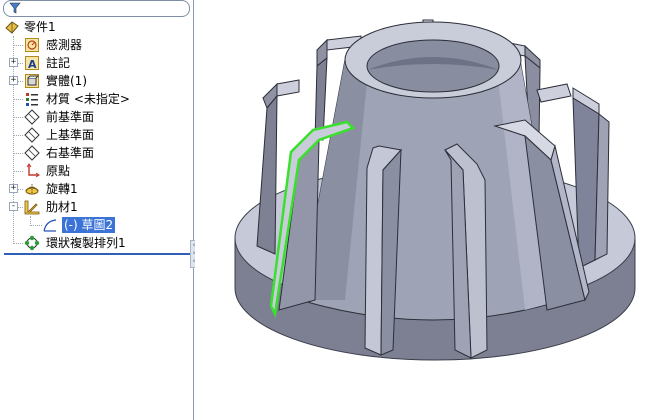  Describe the element at coordinates (97, 189) in the screenshot. I see `tree-item-revolve: + 旋轉1` at that location.